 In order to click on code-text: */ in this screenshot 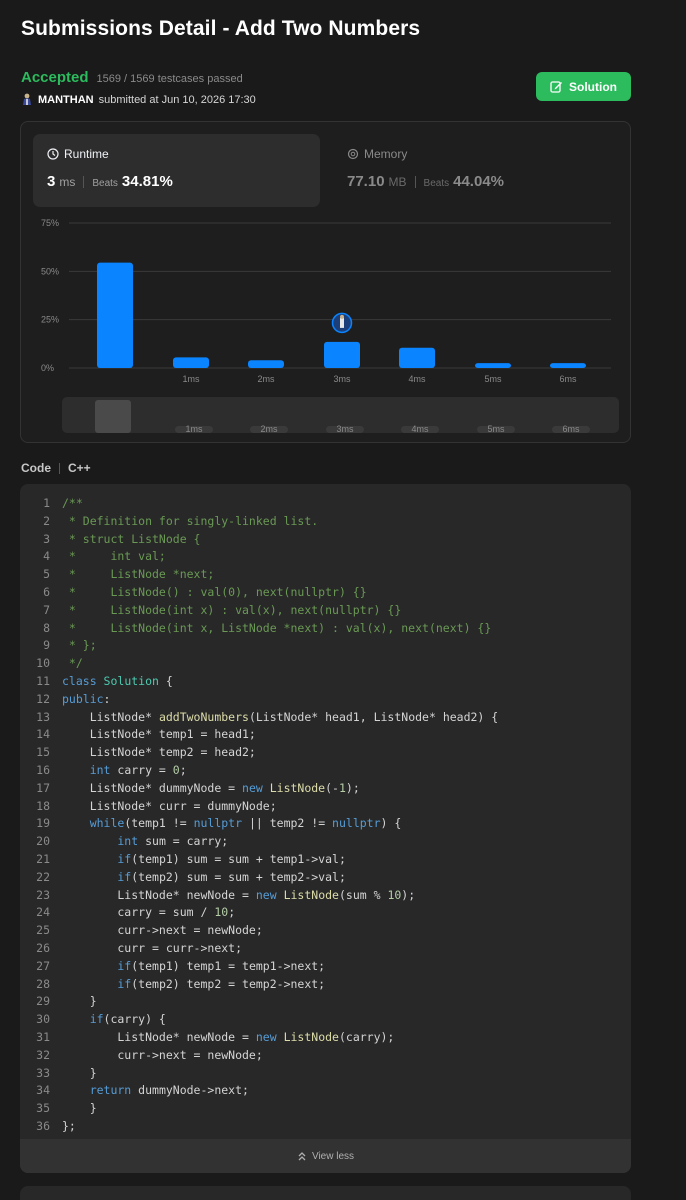, I will do `click(72, 664)`.